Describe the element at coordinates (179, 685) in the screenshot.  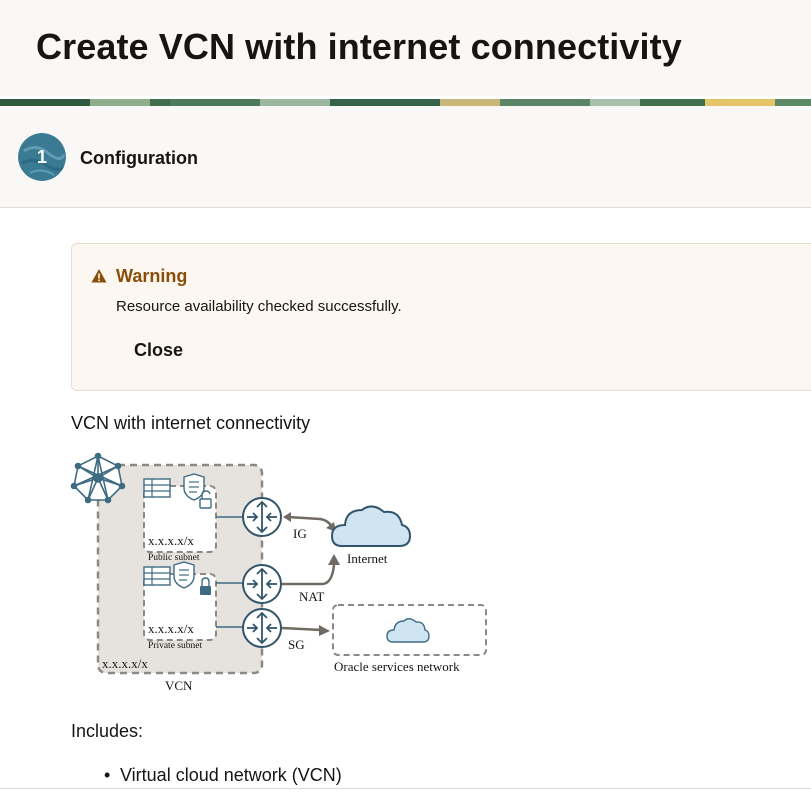
I see `vcn-label: VCN` at that location.